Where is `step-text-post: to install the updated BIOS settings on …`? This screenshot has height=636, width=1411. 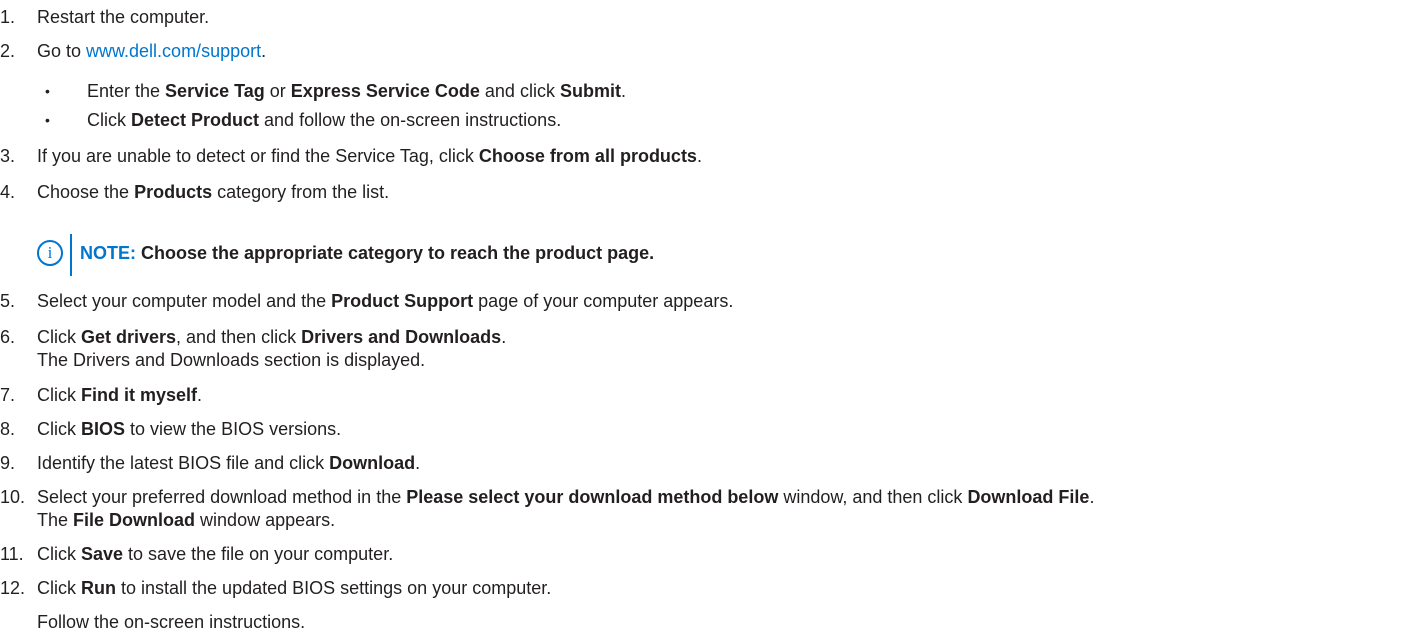
step-text-post: to install the updated BIOS settings on … is located at coordinates (334, 588).